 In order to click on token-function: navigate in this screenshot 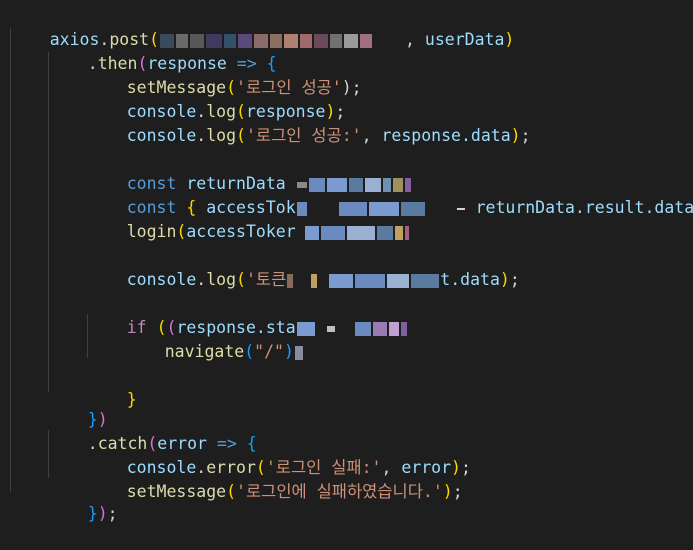, I will do `click(204, 351)`.